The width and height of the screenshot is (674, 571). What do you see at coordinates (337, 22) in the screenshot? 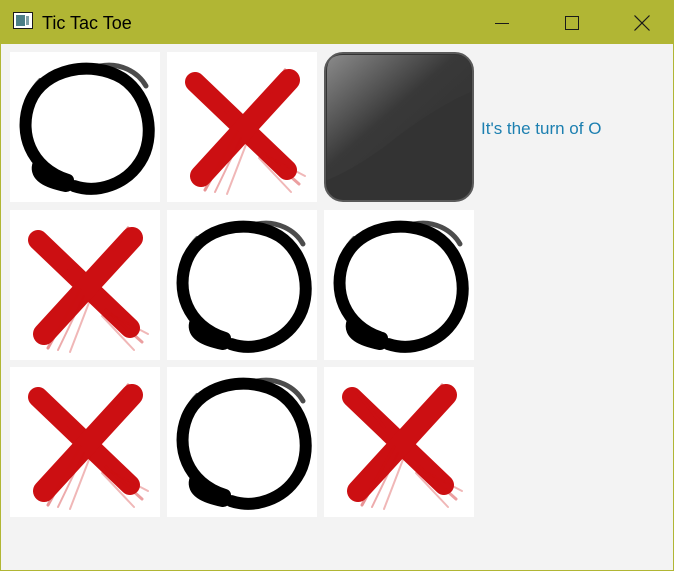
I see `title-bar: Tic Tac Toe` at bounding box center [337, 22].